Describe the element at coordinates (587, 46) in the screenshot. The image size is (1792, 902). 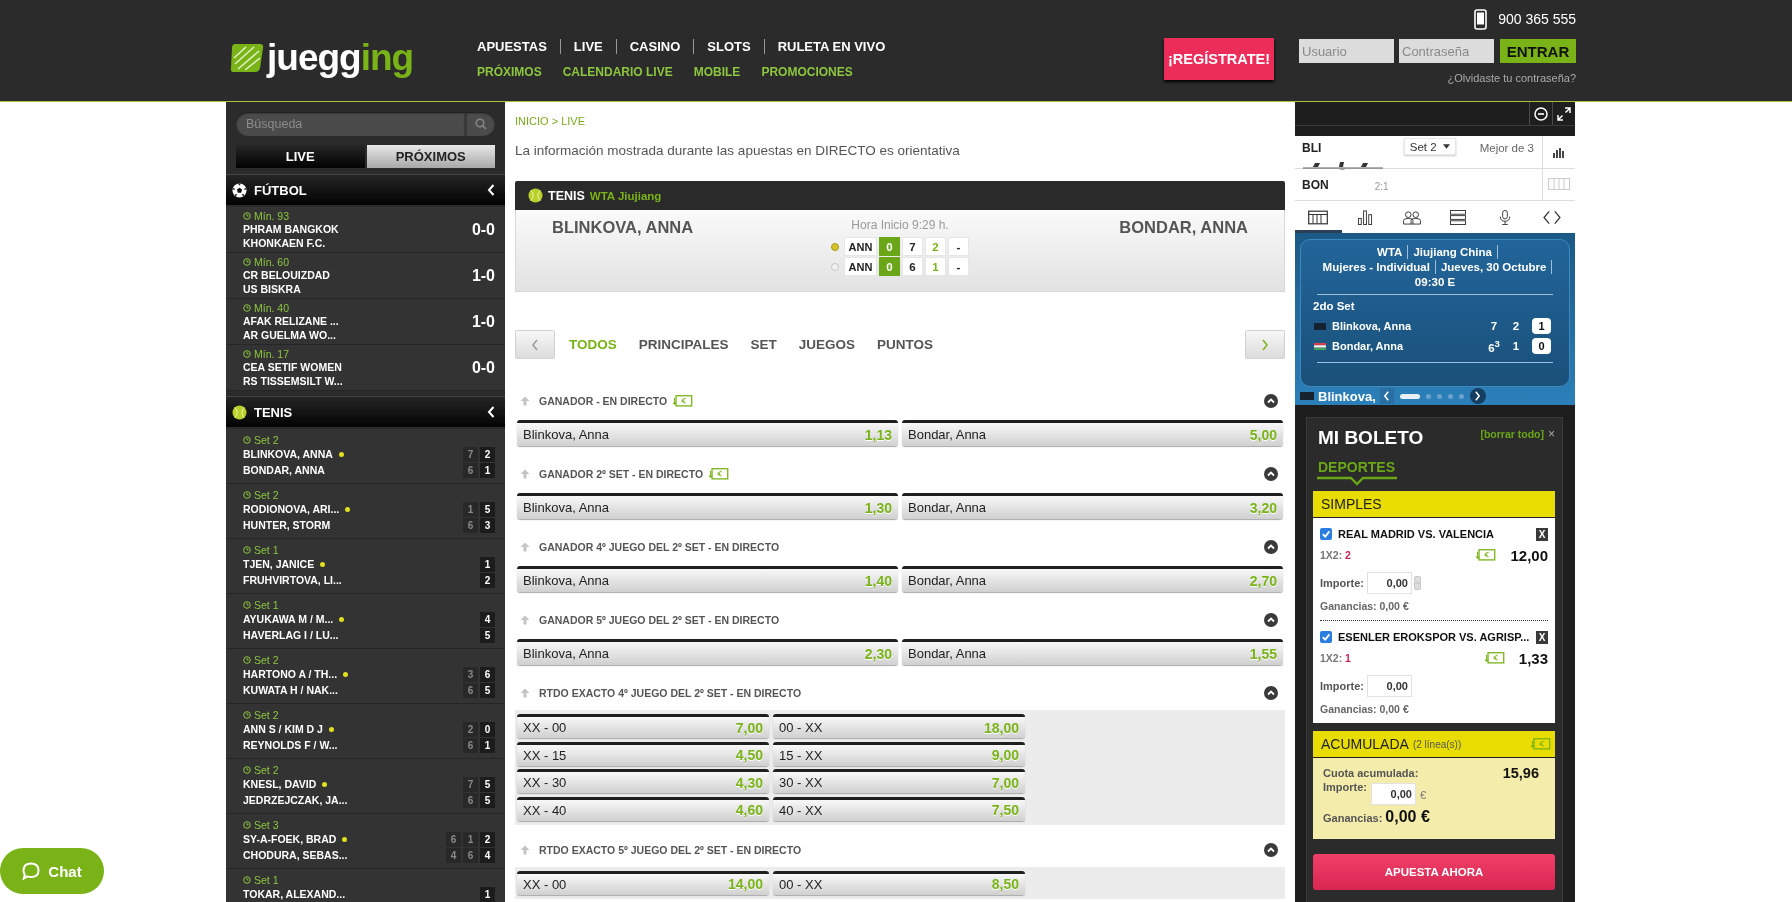
I see `nav-link: LIVE` at that location.